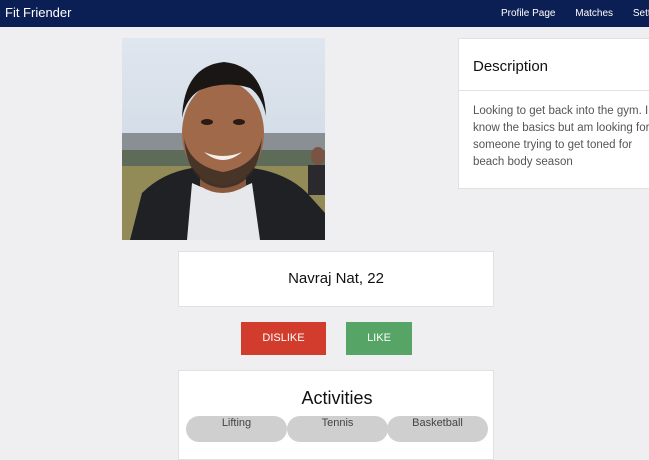 The image size is (649, 460). I want to click on nav-links: Profile Page Matches Settings, so click(575, 13).